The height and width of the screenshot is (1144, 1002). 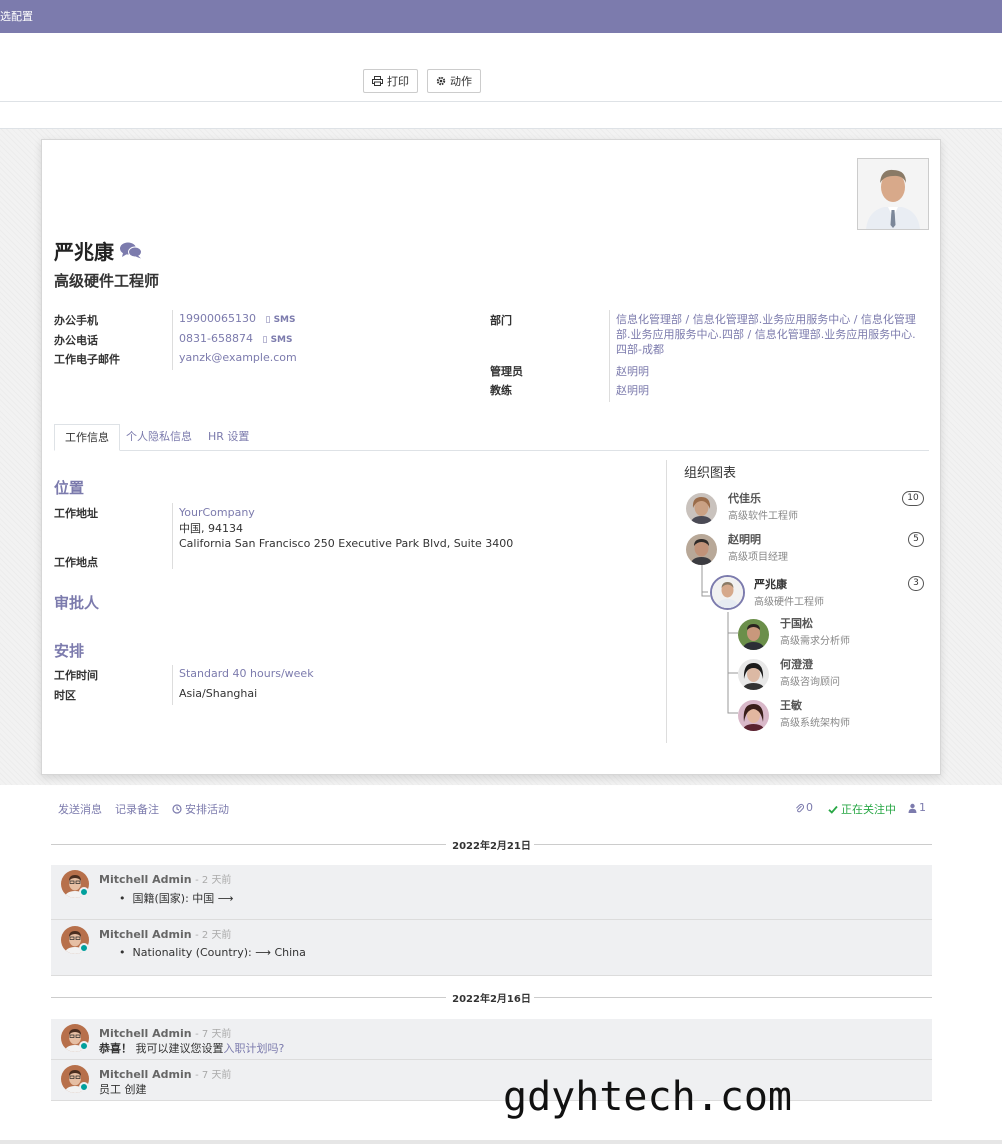 I want to click on message-header: Mitchell Admin - 2 天前, so click(x=165, y=933).